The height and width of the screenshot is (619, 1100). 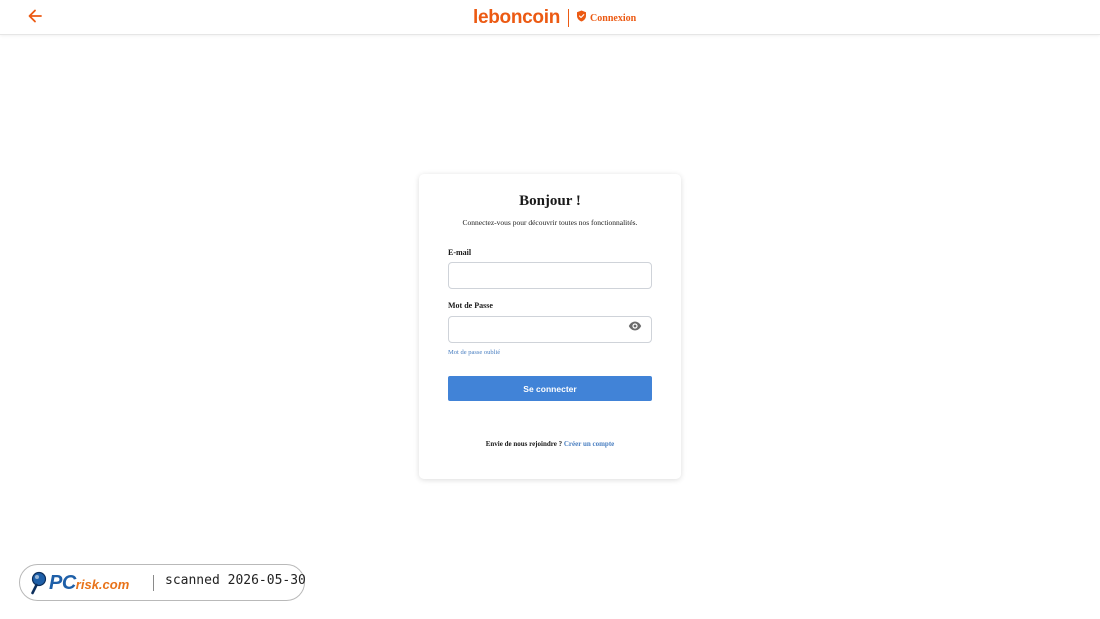 What do you see at coordinates (589, 444) in the screenshot?
I see `create-account-link: Créer un compte` at bounding box center [589, 444].